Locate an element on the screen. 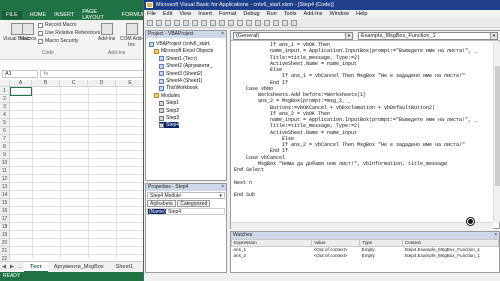 The height and width of the screenshot is (281, 500). object-browser-icon is located at coordinates (285, 23).